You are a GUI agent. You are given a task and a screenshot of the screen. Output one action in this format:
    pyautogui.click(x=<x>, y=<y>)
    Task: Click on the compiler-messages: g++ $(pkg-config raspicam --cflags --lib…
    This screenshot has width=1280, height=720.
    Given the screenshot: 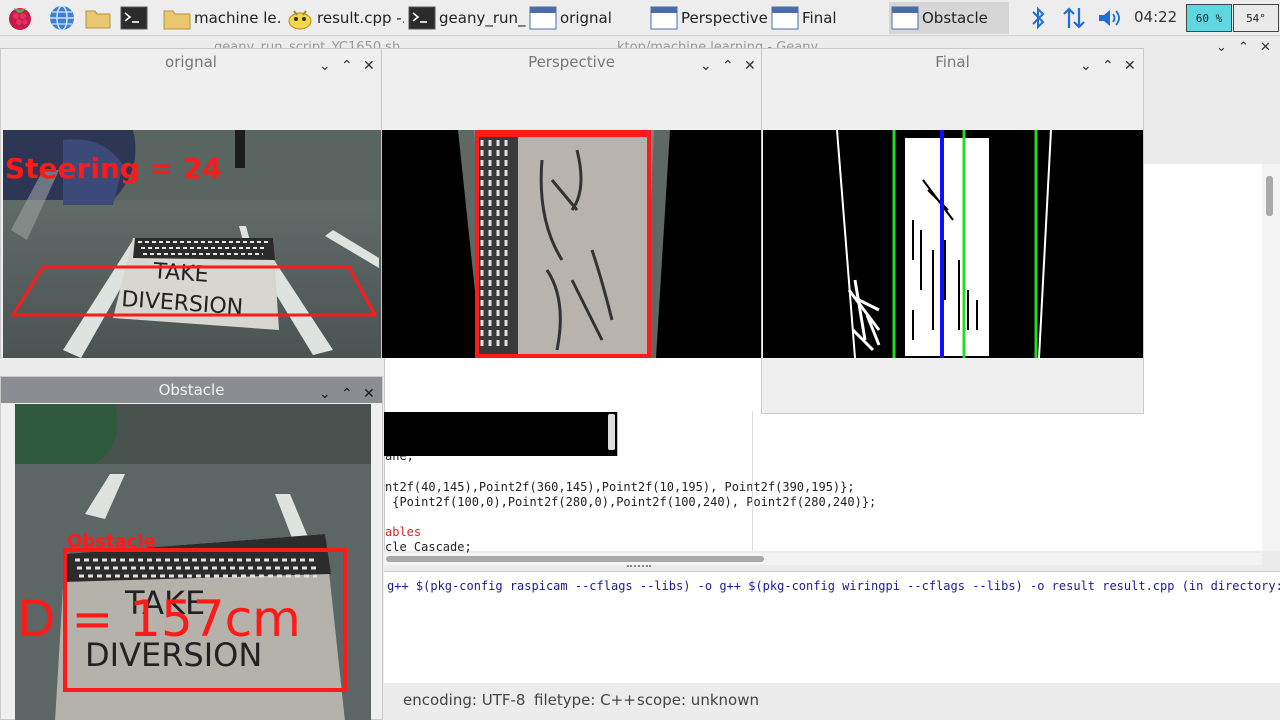 What is the action you would take?
    pyautogui.click(x=832, y=627)
    